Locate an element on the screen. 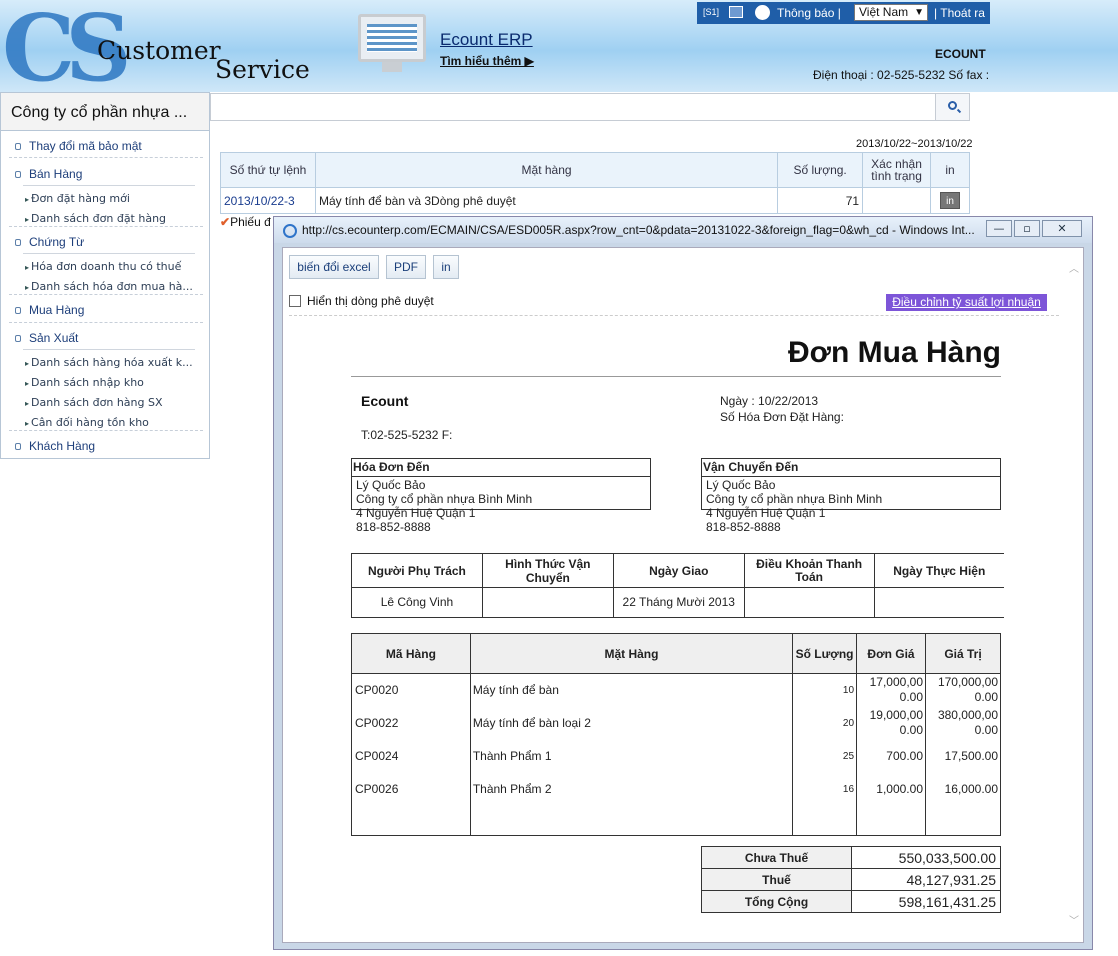 The image size is (1118, 956). document-title: Đơn Mua Hàng is located at coordinates (894, 352).